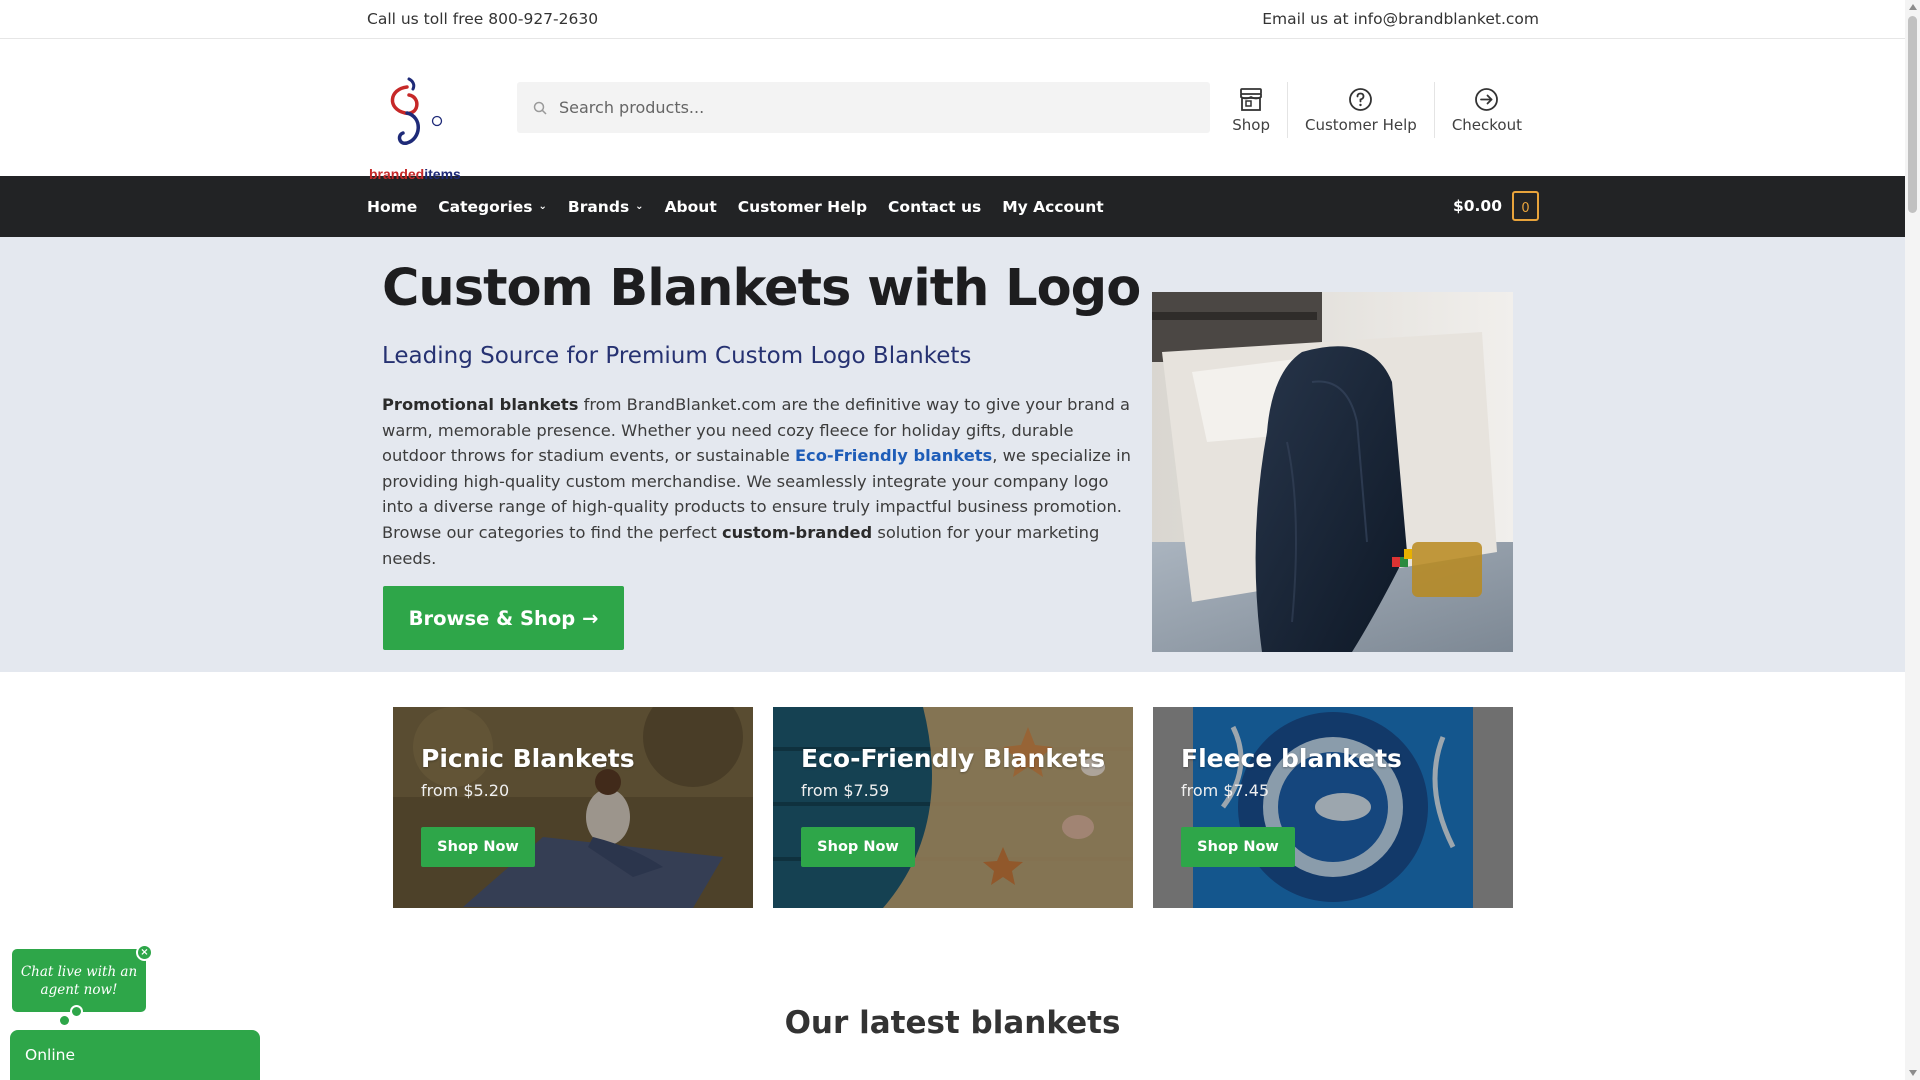 This screenshot has width=1920, height=1080. I want to click on vertical-scrollbar, so click(1912, 540).